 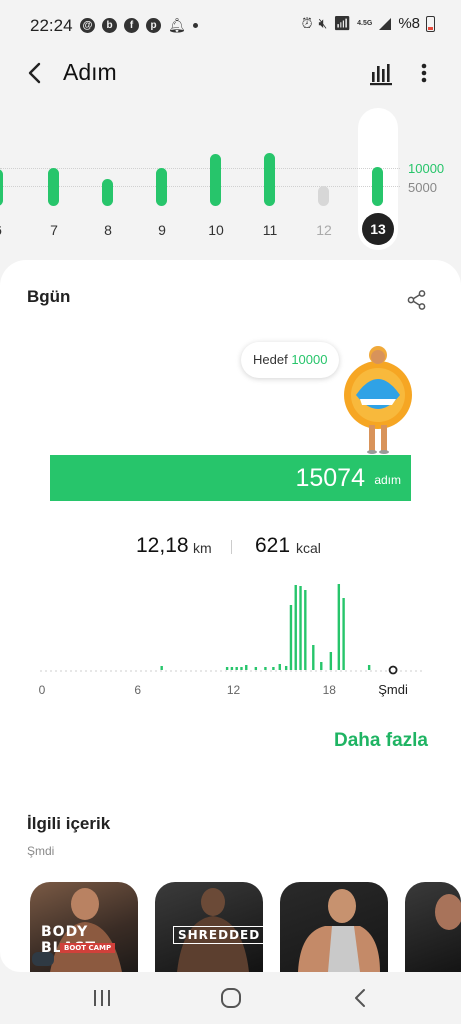 I want to click on day-label-8: 8, so click(x=108, y=230).